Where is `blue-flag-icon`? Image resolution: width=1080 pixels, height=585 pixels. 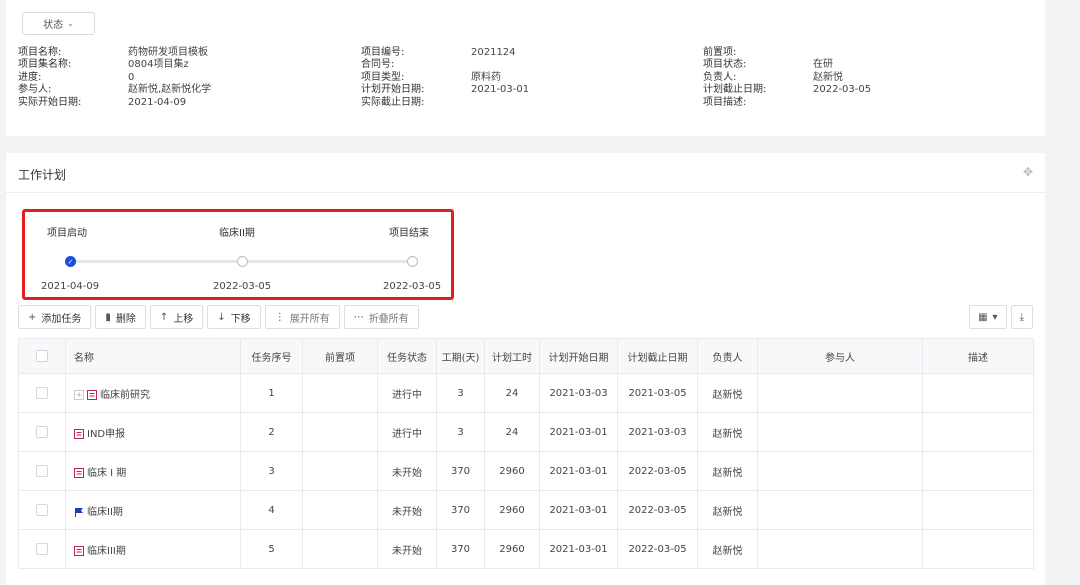 blue-flag-icon is located at coordinates (79, 512).